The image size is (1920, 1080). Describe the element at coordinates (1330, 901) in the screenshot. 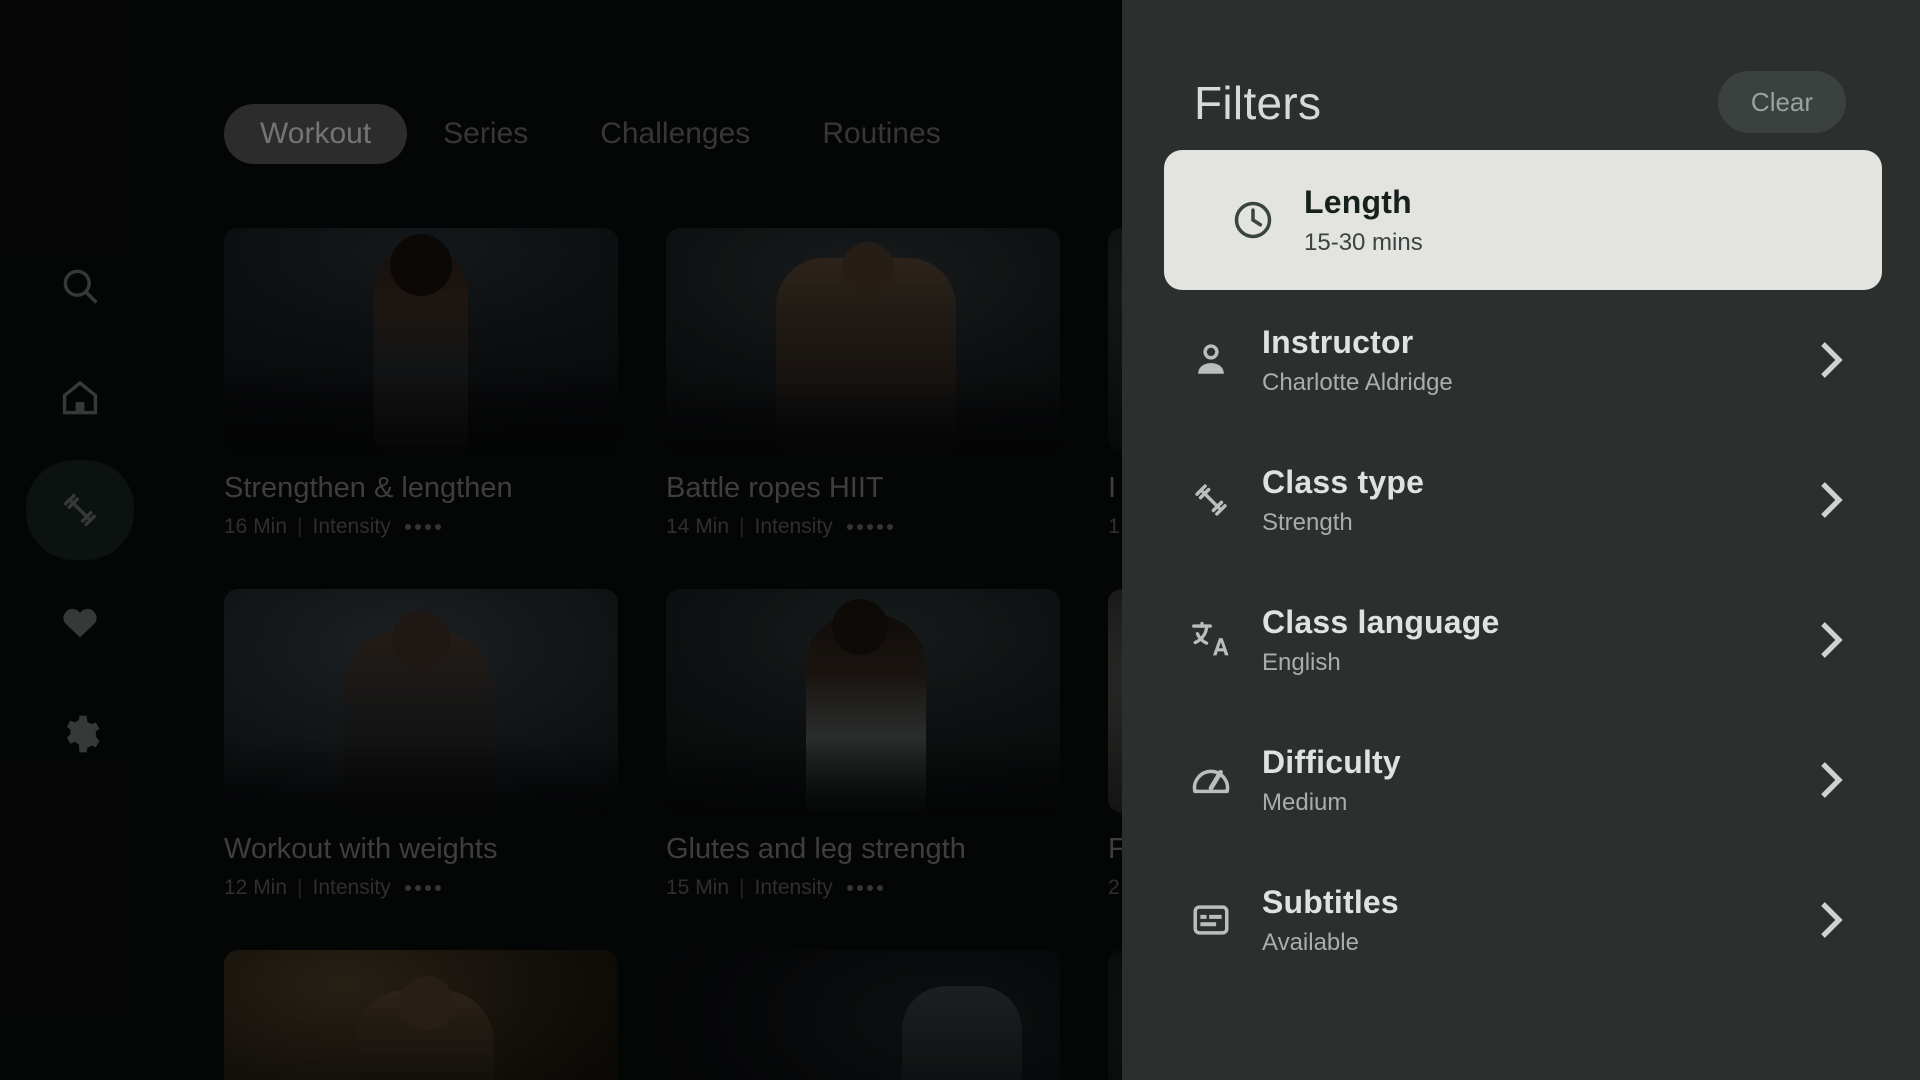

I see `filter-label: Subtitles` at that location.